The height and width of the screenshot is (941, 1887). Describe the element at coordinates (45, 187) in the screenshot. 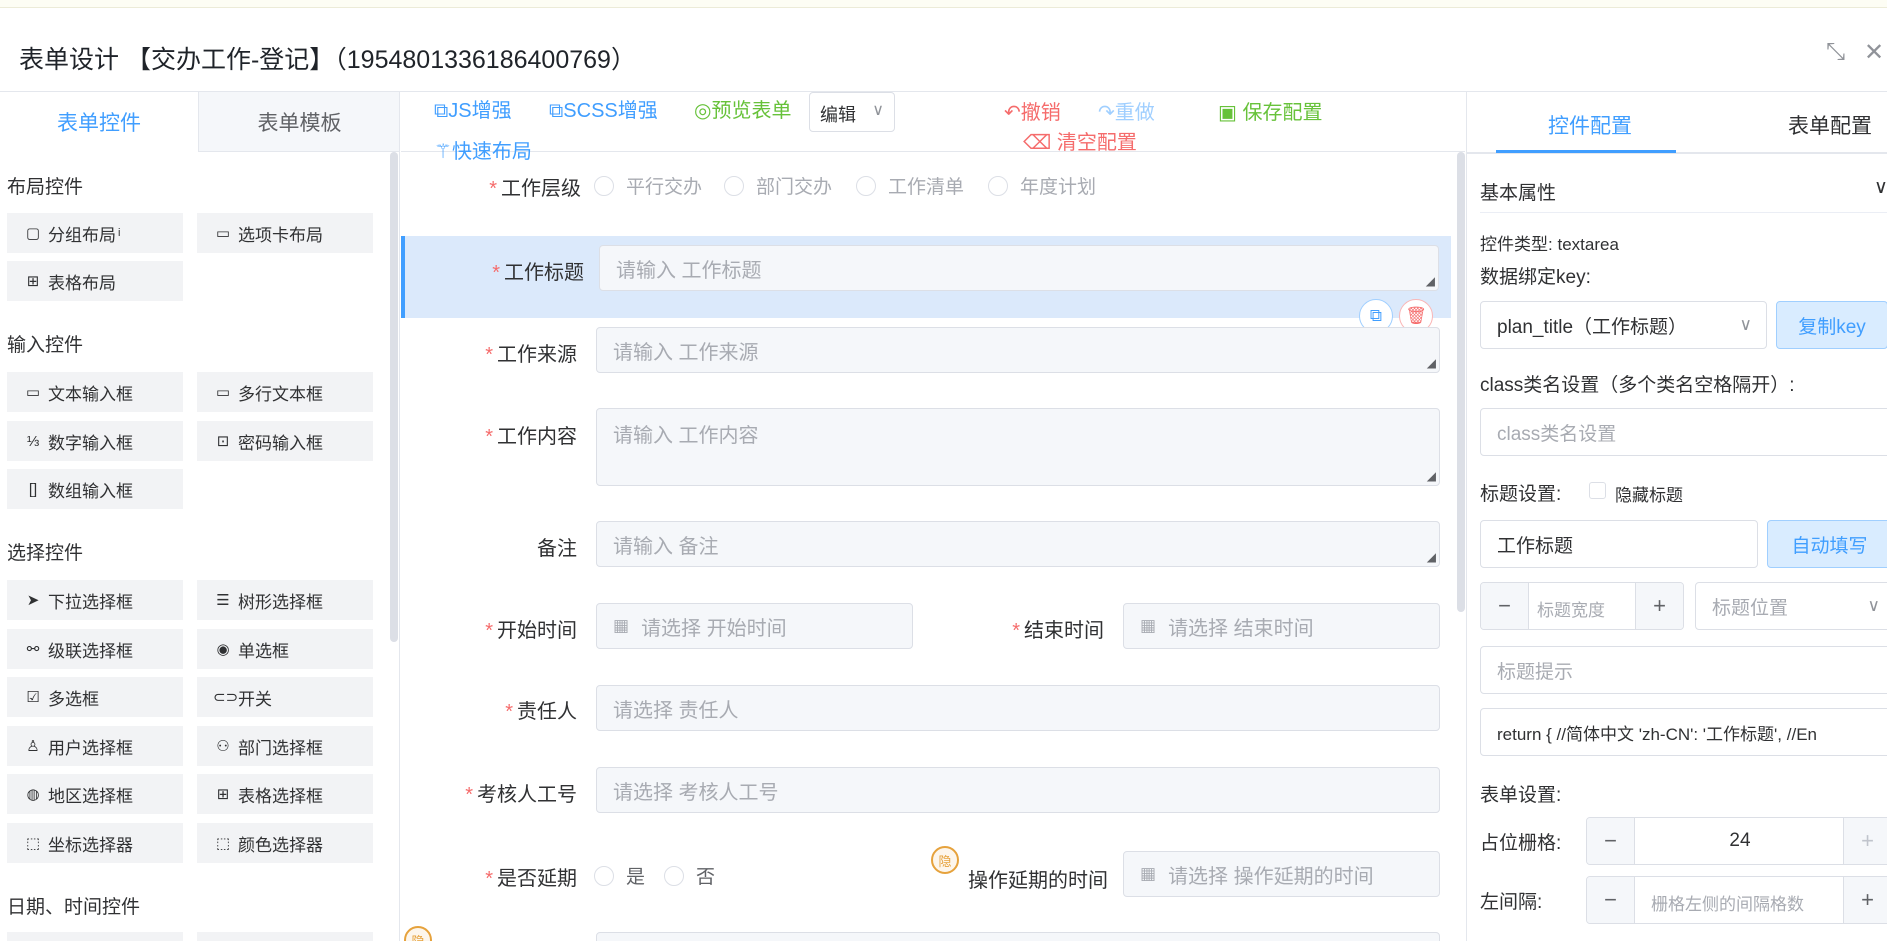

I see `group-title-layout: 布局控件` at that location.